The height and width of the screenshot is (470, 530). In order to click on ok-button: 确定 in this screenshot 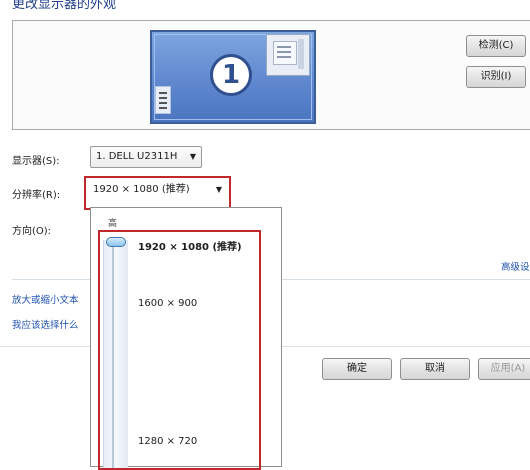, I will do `click(357, 369)`.